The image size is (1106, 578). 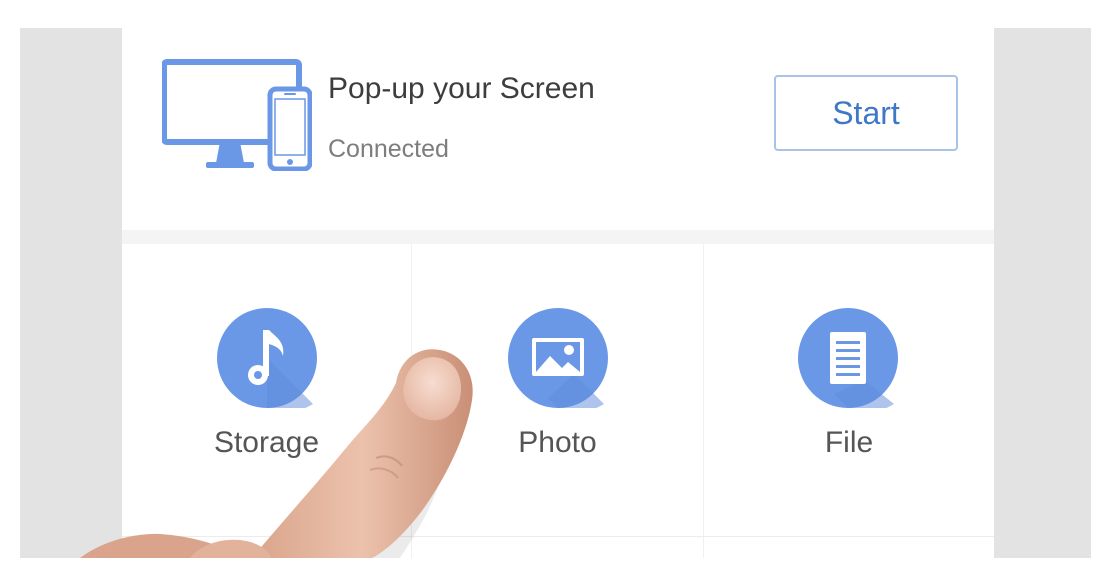 I want to click on tile-photo: Photo, so click(x=558, y=390).